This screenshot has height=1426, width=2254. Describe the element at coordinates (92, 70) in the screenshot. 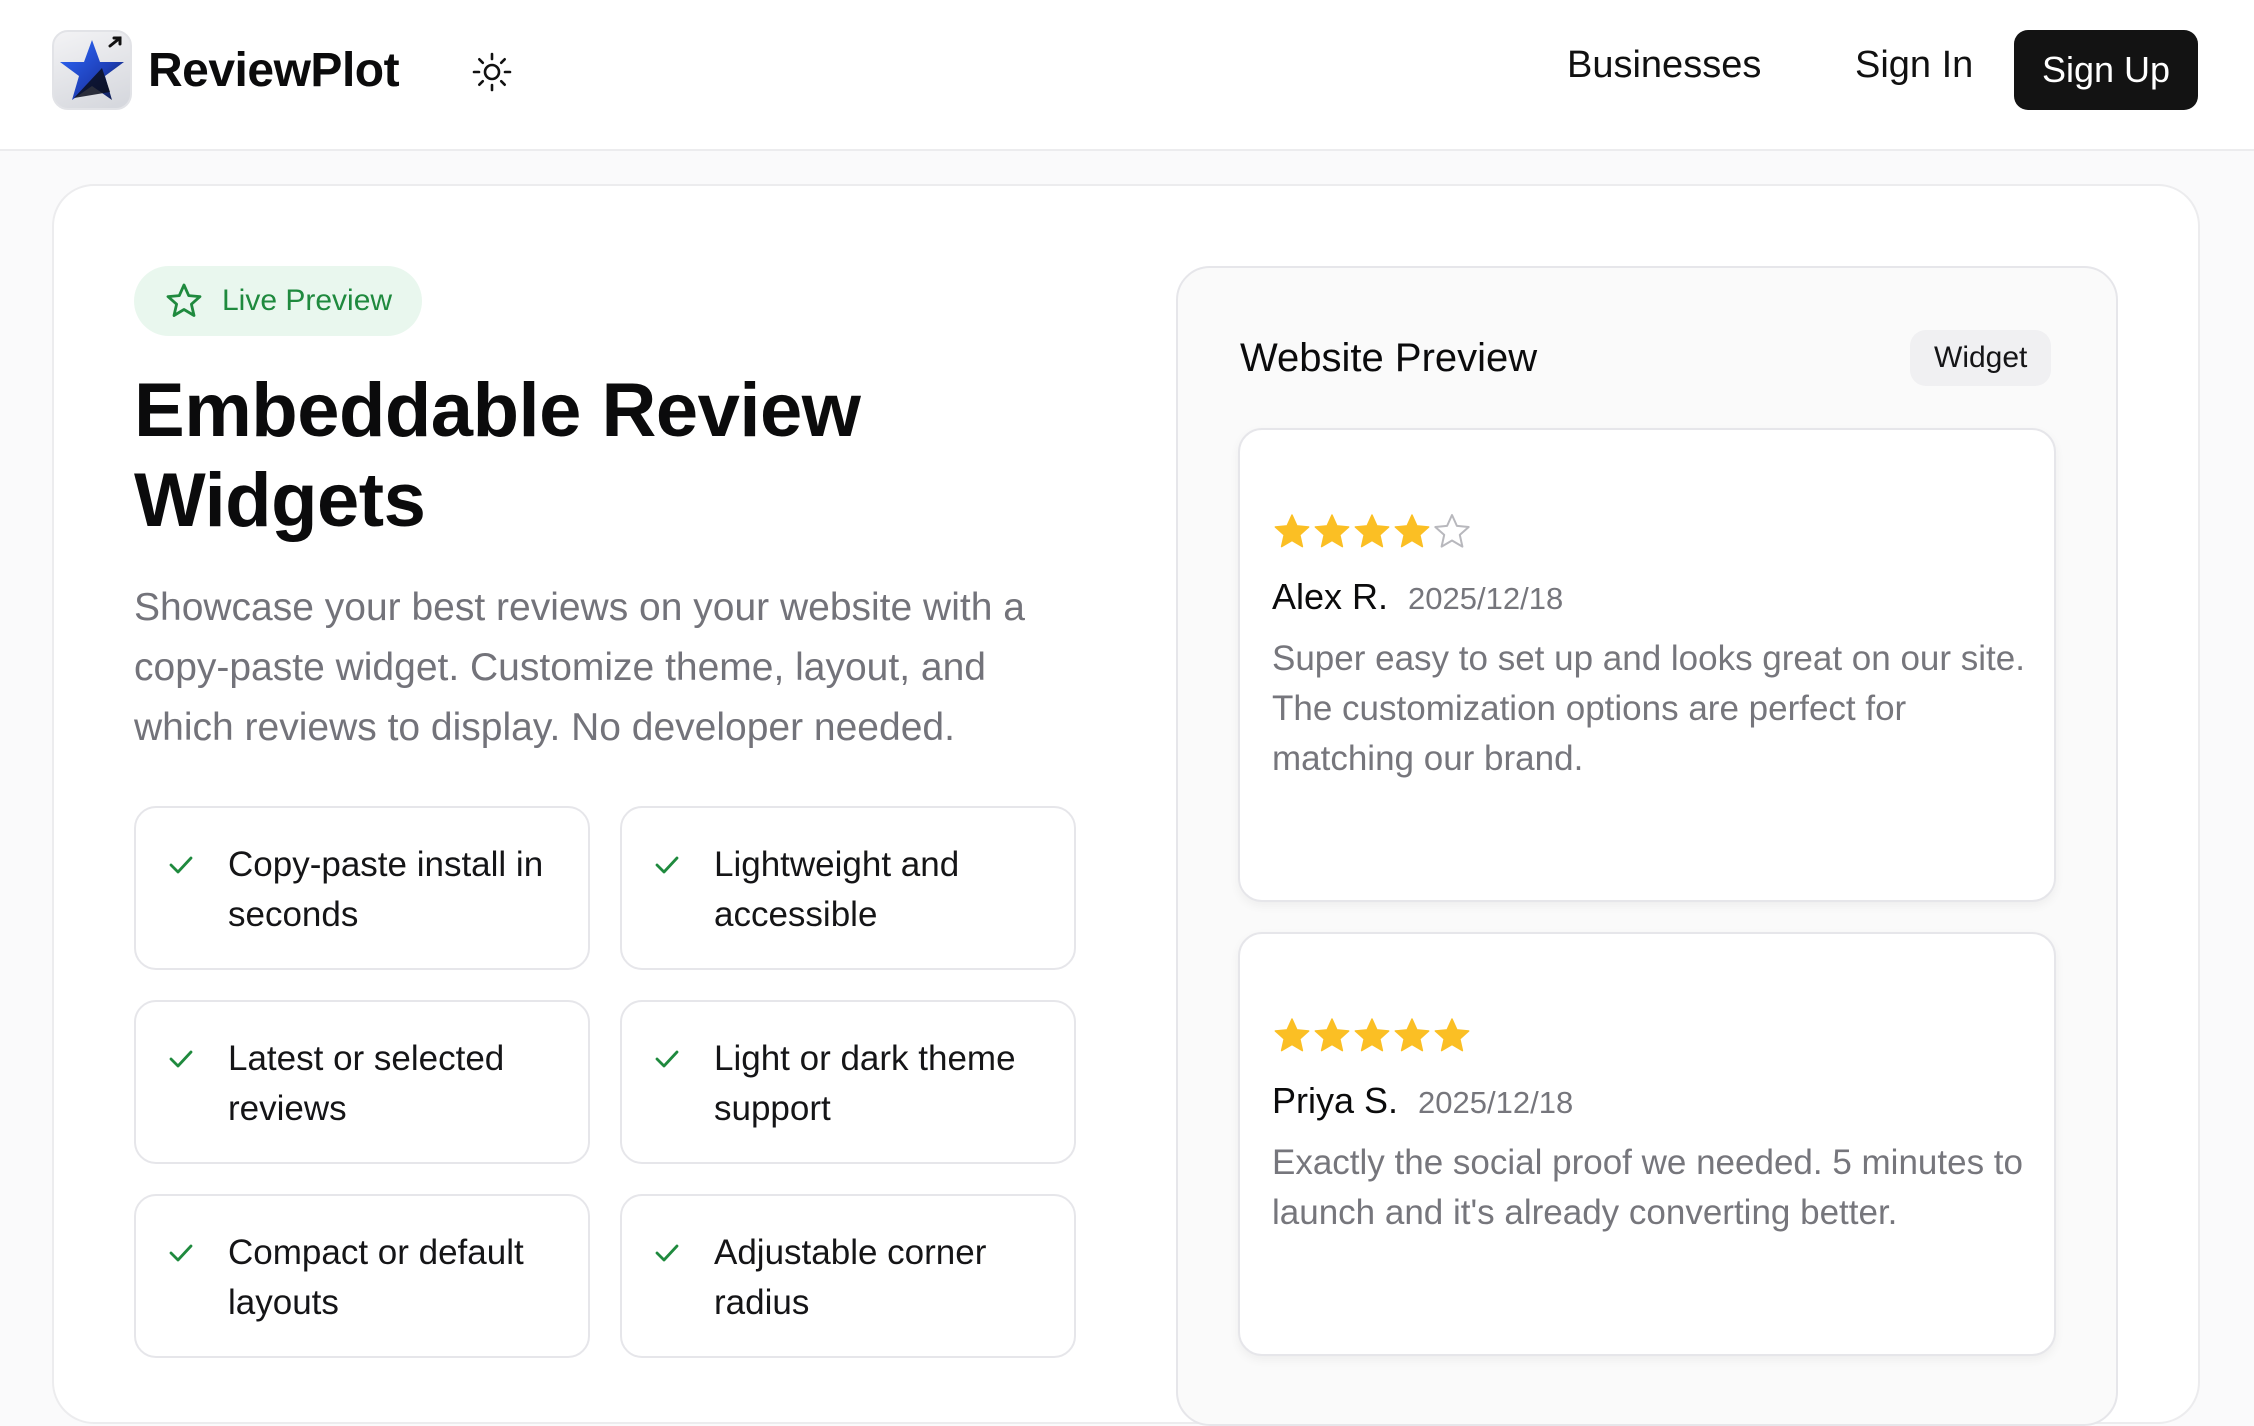

I see `star-logo-icon` at that location.